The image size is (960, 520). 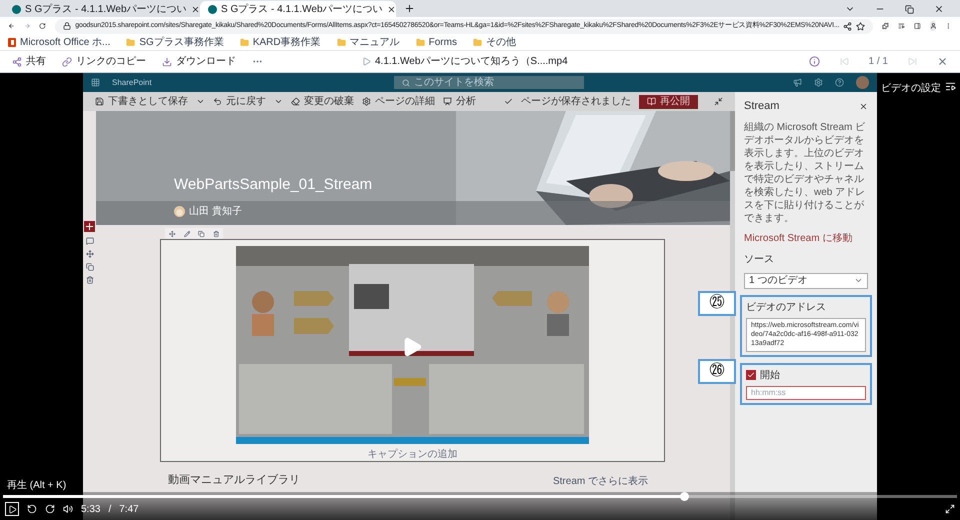 What do you see at coordinates (32, 509) in the screenshot?
I see `rewind-icon` at bounding box center [32, 509].